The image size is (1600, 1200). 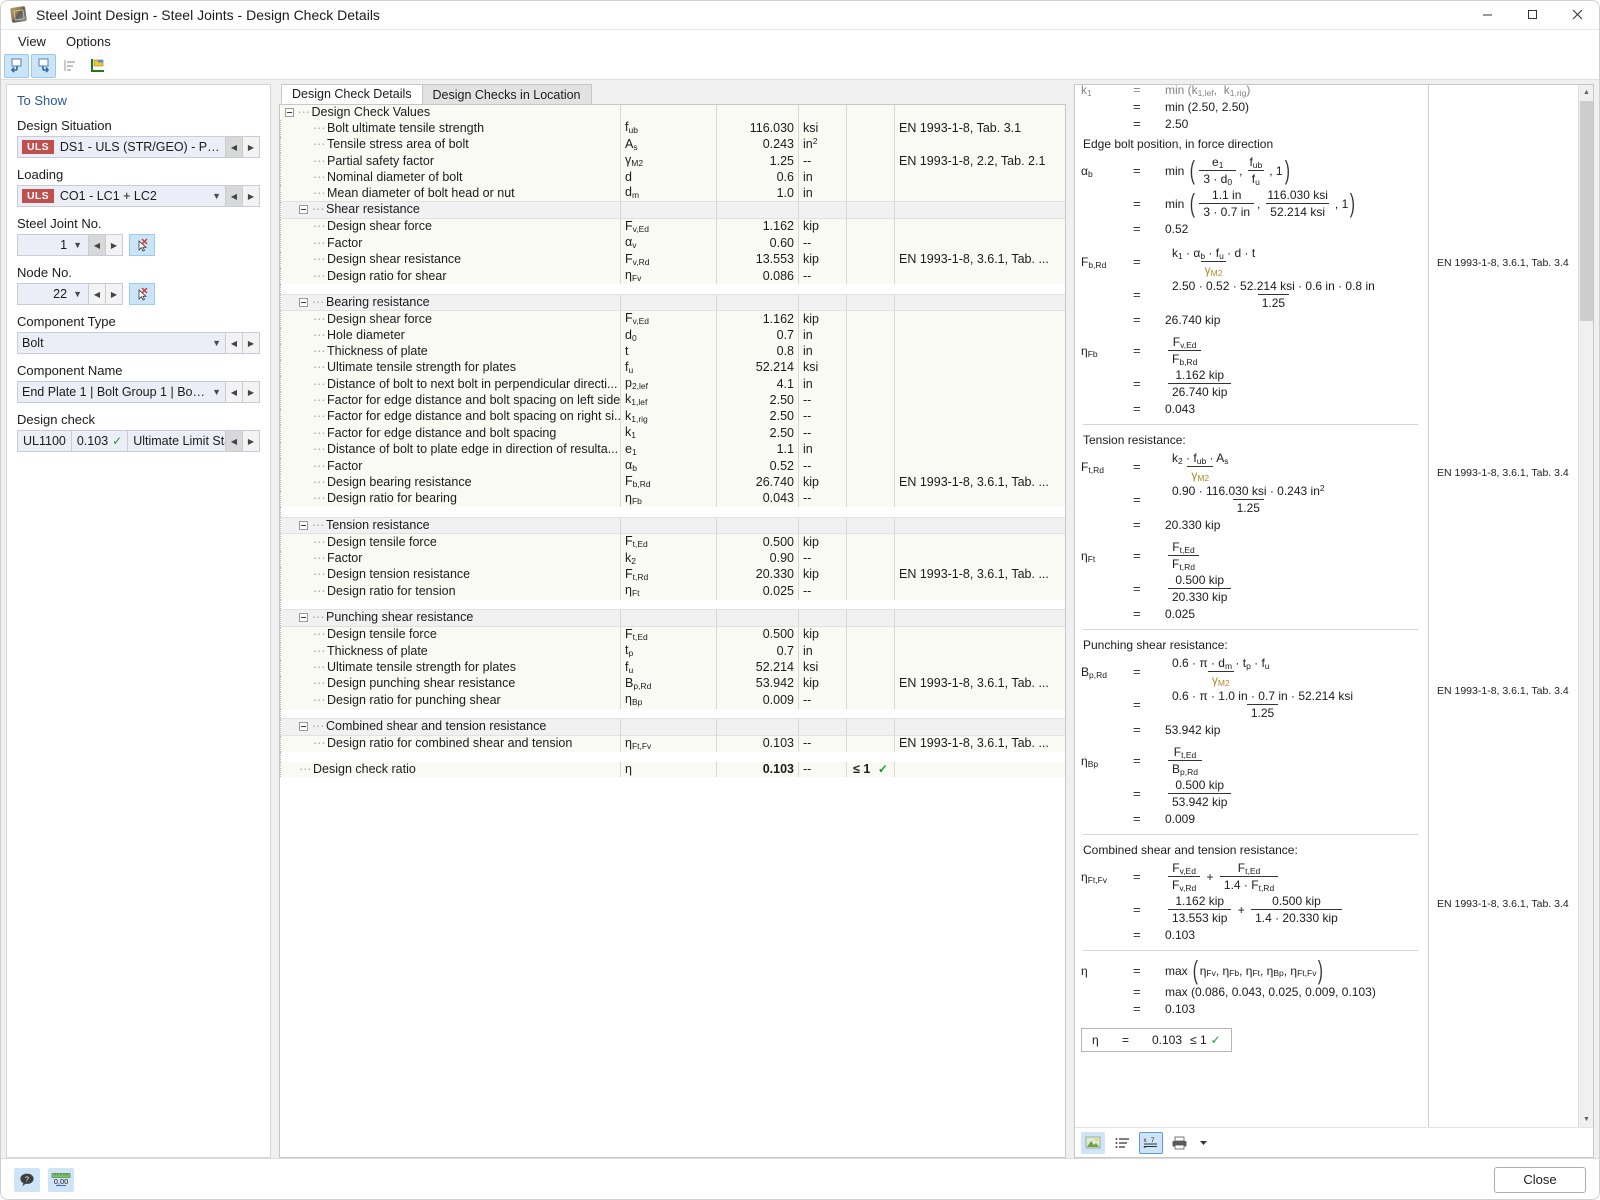 I want to click on table-row: ⋯ Design check ratio η 0.103 -- ≤ 1 ✓, so click(x=672, y=770).